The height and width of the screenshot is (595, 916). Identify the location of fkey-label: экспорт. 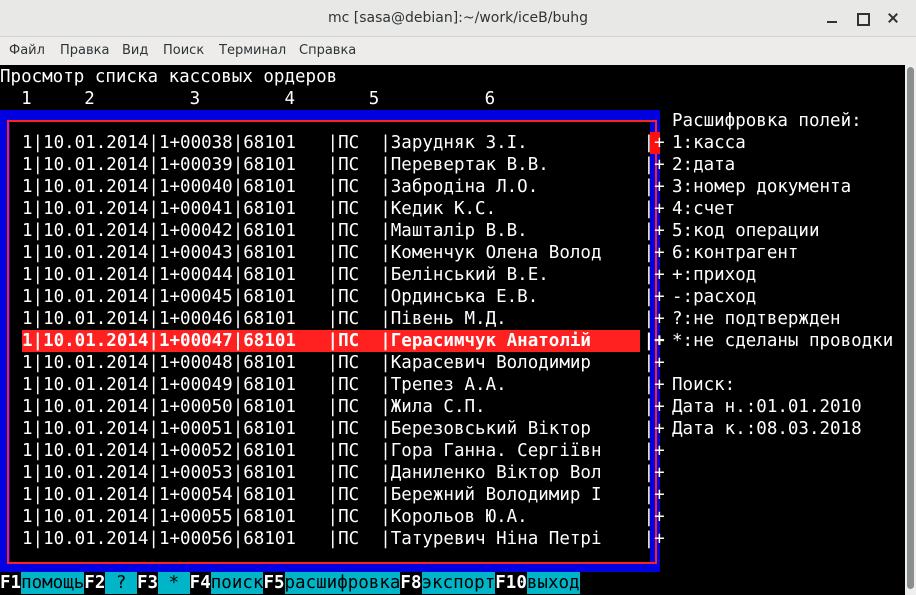
(458, 583).